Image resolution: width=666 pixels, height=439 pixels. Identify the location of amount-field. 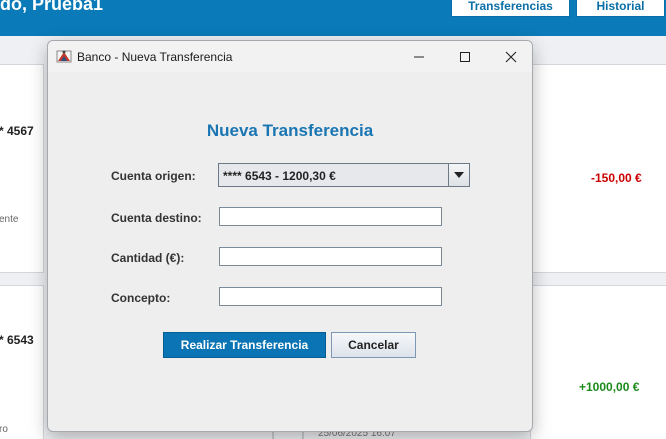
(330, 256).